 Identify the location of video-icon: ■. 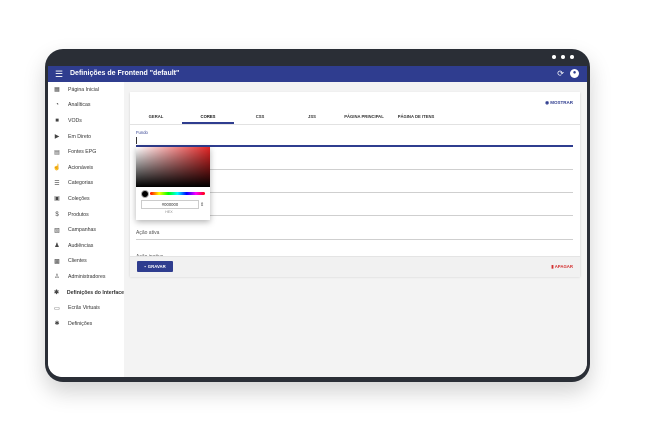
(57, 120).